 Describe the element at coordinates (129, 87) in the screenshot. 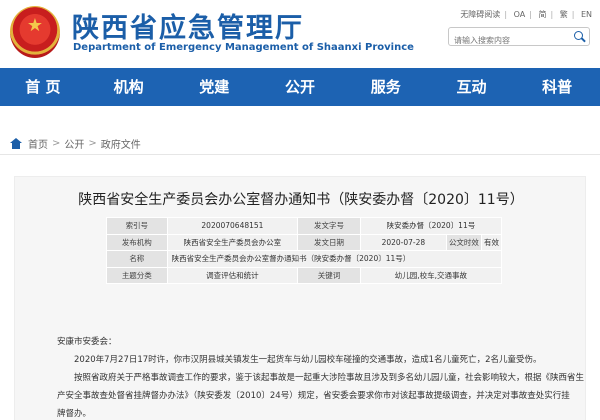

I see `nav-item-organization: 机构` at that location.